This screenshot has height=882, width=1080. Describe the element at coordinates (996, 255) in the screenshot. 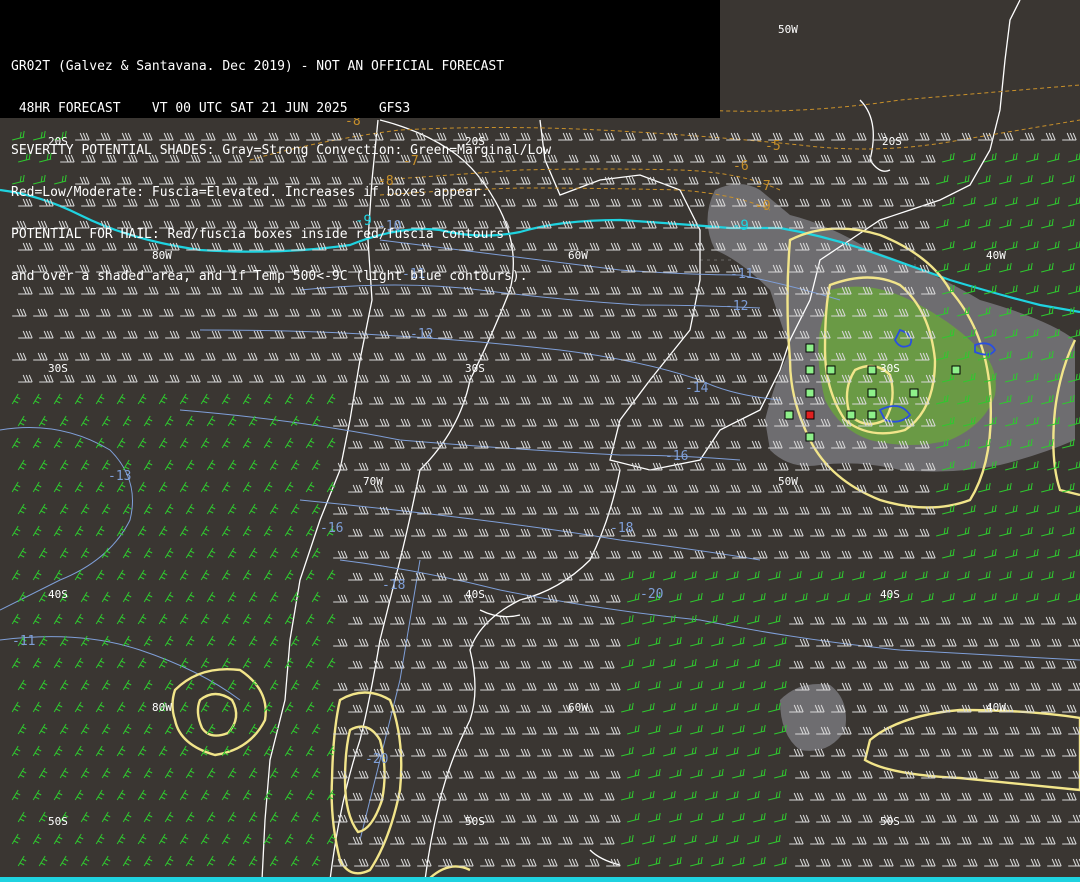

I see `grid-label: 40W` at that location.